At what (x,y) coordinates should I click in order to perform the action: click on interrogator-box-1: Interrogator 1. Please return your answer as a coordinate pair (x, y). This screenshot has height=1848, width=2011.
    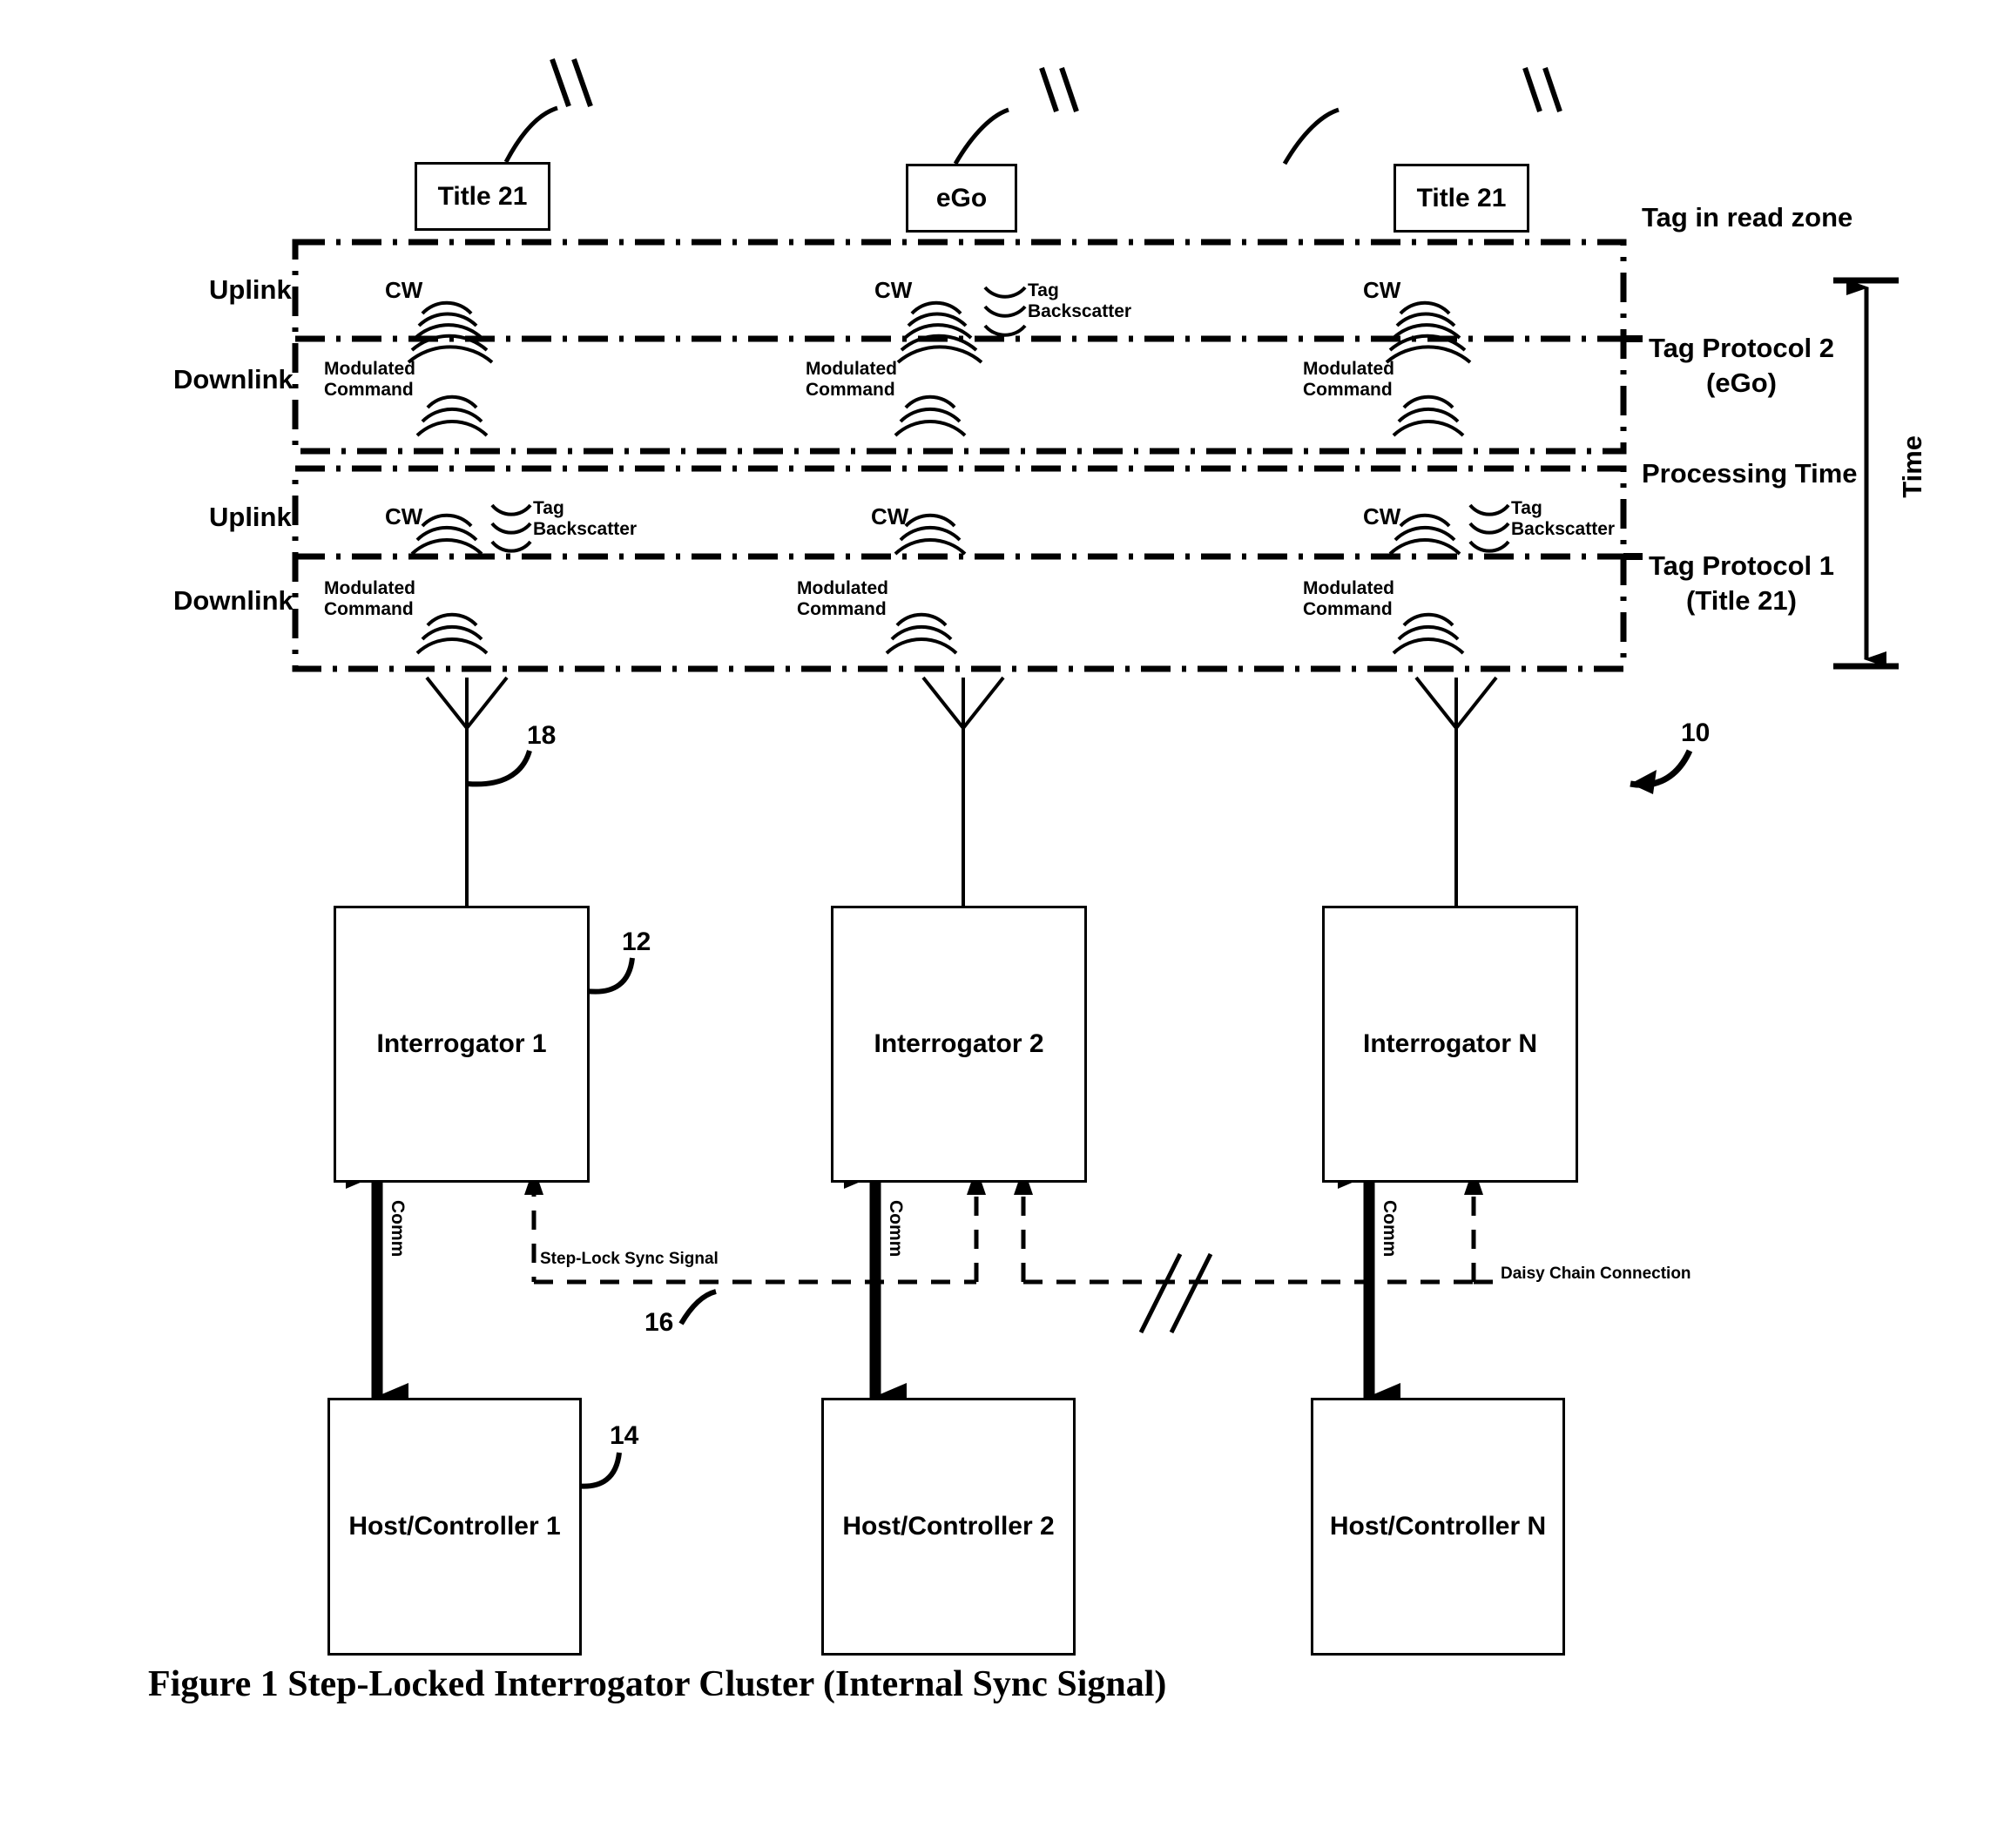
    Looking at the image, I should click on (462, 1044).